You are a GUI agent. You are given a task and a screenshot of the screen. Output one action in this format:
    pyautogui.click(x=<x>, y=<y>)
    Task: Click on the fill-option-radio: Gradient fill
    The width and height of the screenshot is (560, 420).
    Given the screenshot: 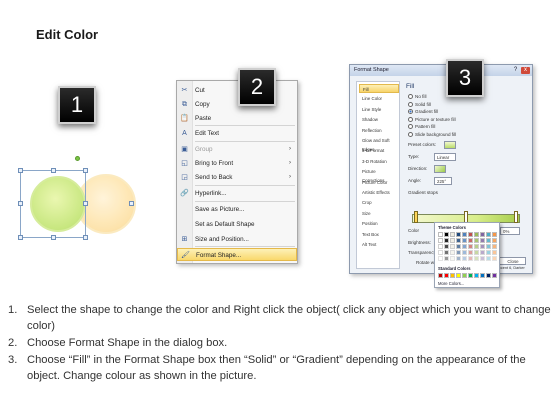 What is the action you would take?
    pyautogui.click(x=423, y=111)
    